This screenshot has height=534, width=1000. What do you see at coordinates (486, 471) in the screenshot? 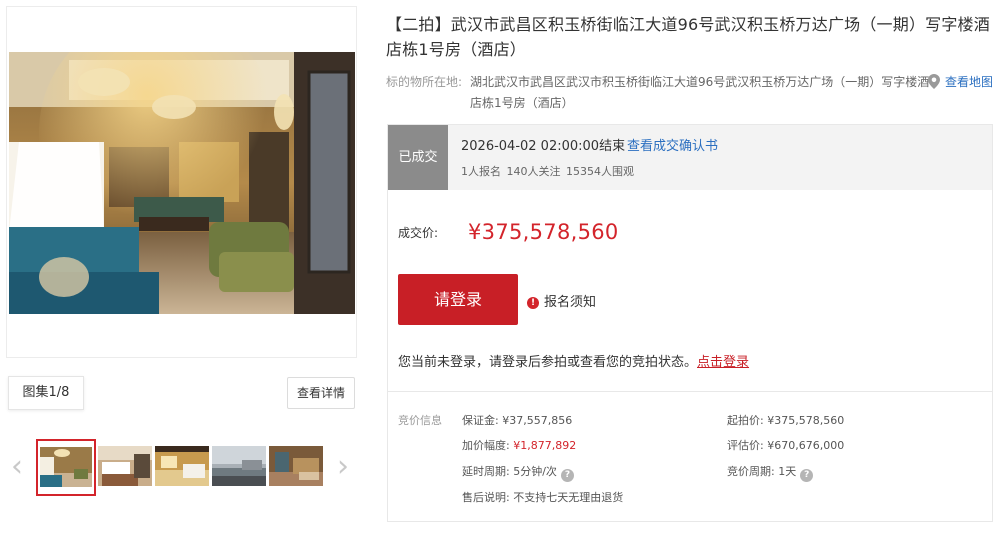
I see `delay-label: 延时周期:` at bounding box center [486, 471].